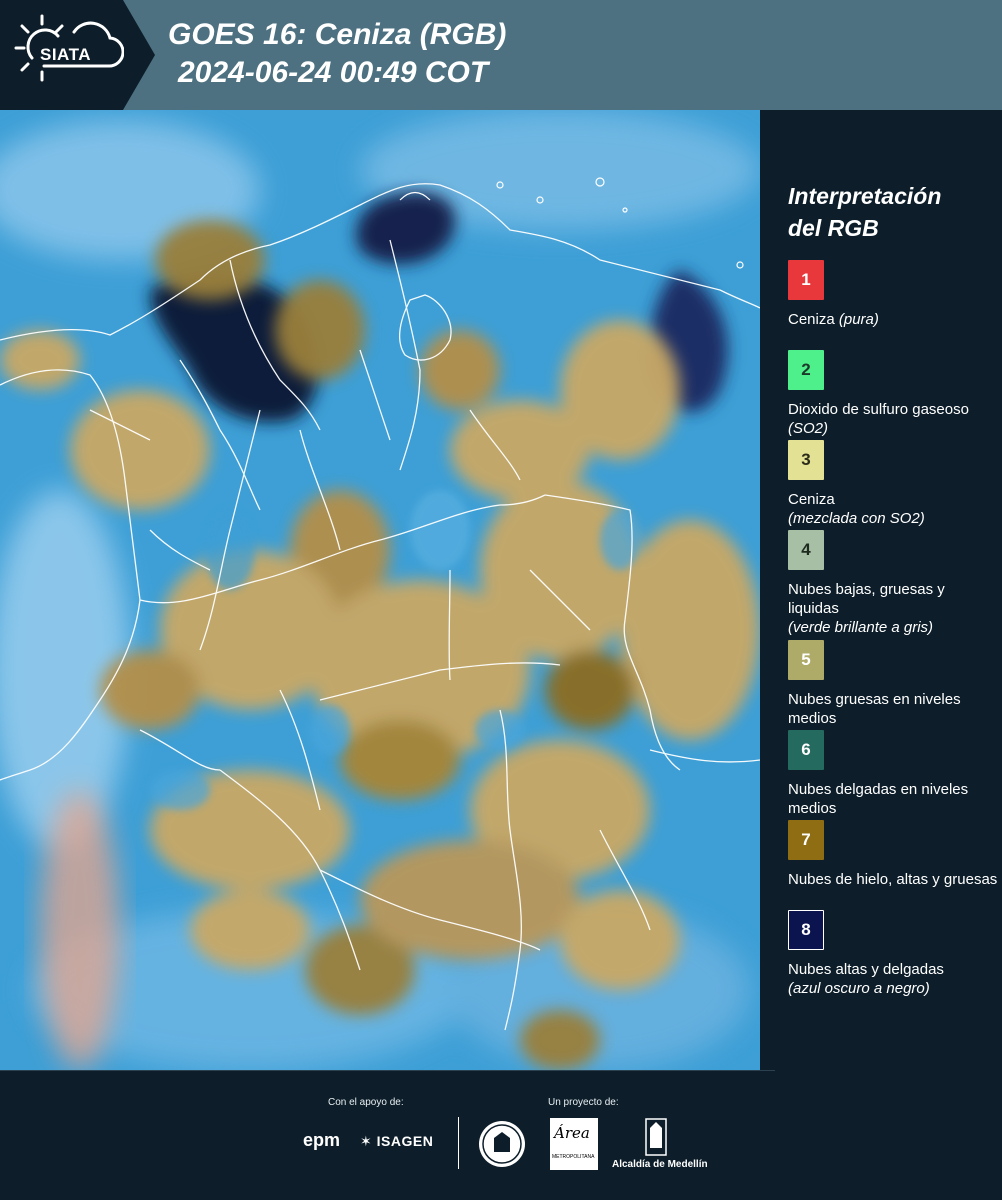 Image resolution: width=1002 pixels, height=1200 pixels. I want to click on legend-label: Nubes gruesas en niveles medios, so click(874, 709).